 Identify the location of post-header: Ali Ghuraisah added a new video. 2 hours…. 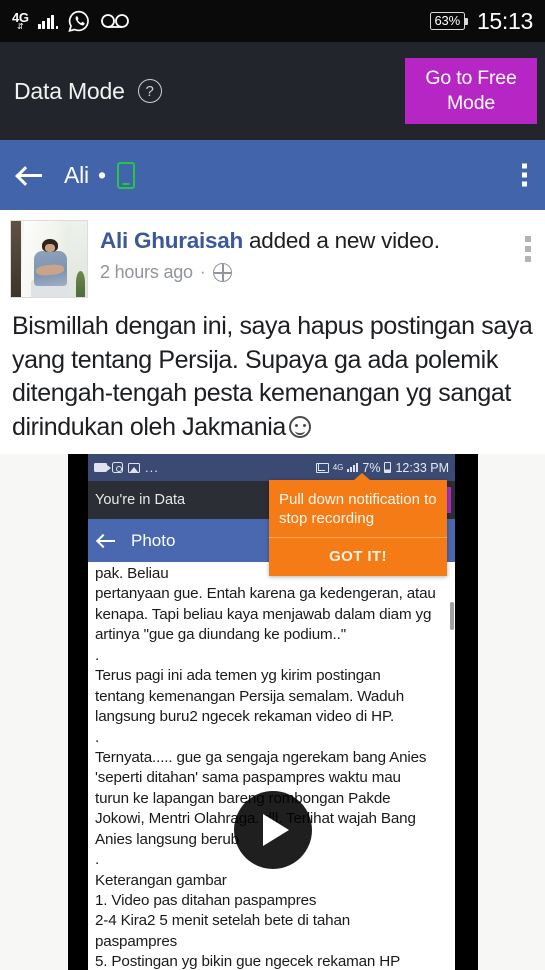
(272, 256).